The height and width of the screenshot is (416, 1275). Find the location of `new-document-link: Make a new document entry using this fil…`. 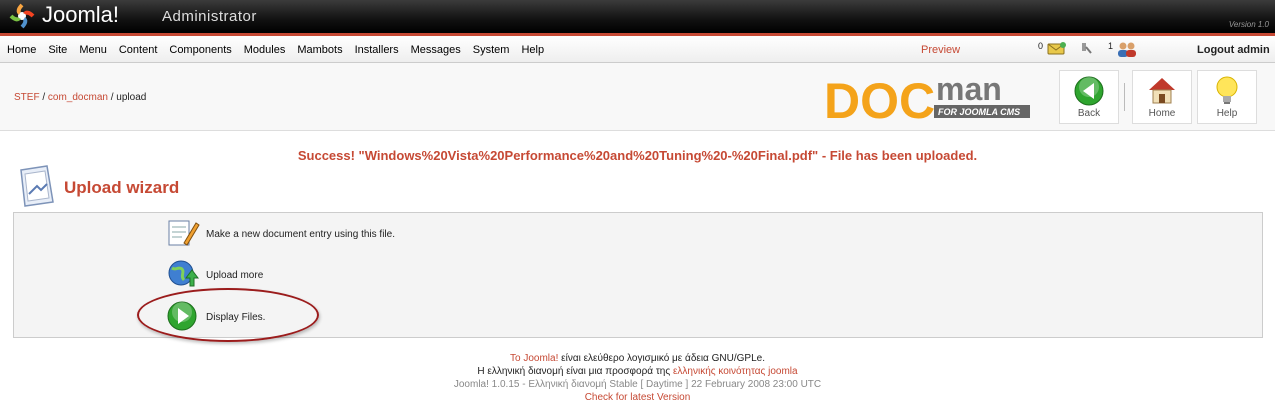

new-document-link: Make a new document entry using this fil… is located at coordinates (300, 234).